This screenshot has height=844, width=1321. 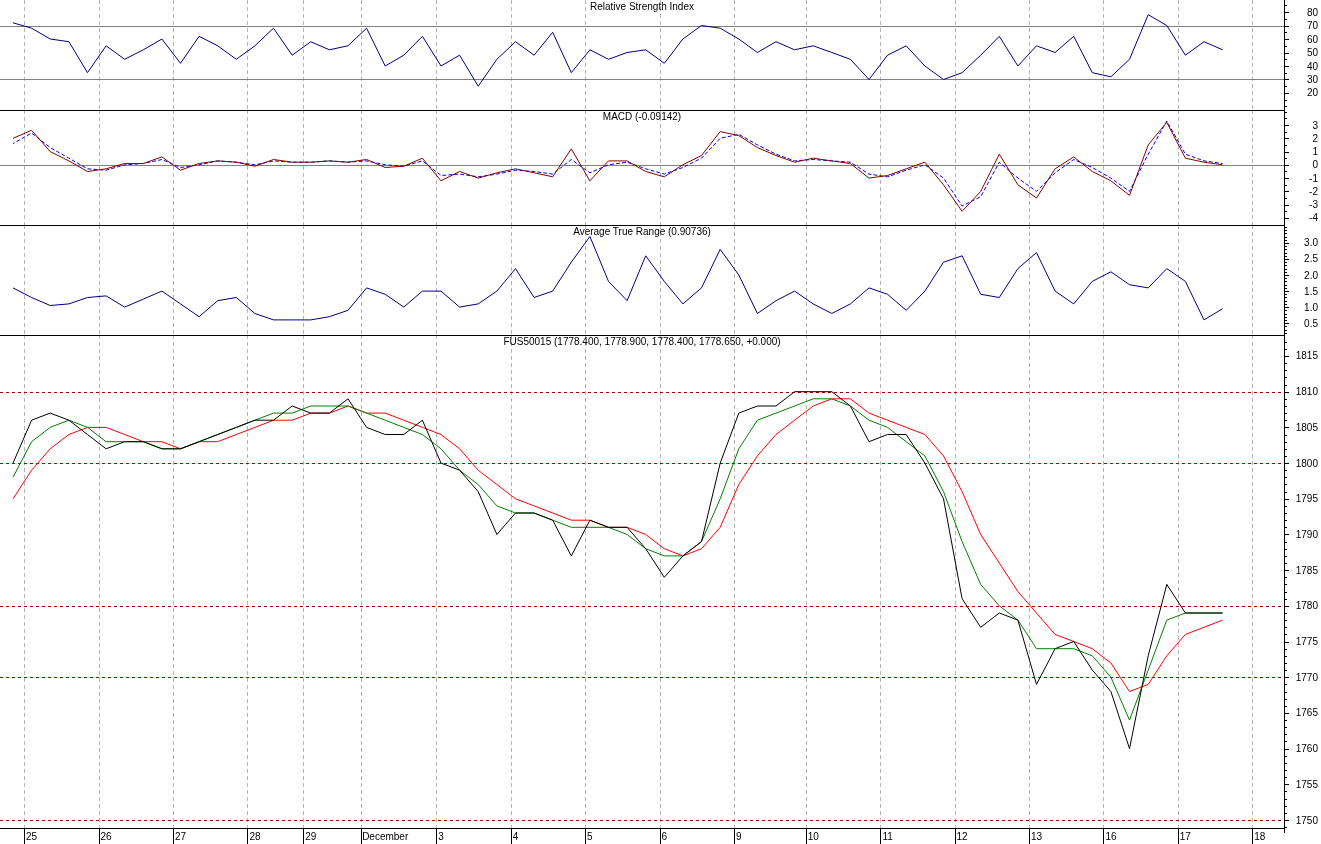 What do you see at coordinates (515, 836) in the screenshot?
I see `date-label: 4` at bounding box center [515, 836].